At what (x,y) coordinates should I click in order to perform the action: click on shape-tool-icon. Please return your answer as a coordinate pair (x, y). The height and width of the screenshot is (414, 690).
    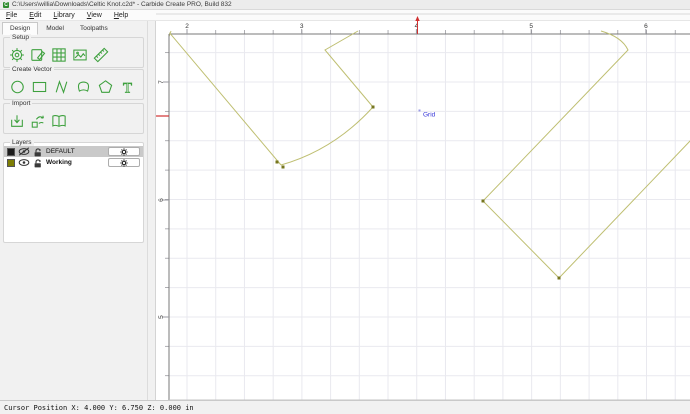
    Looking at the image, I should click on (83, 87).